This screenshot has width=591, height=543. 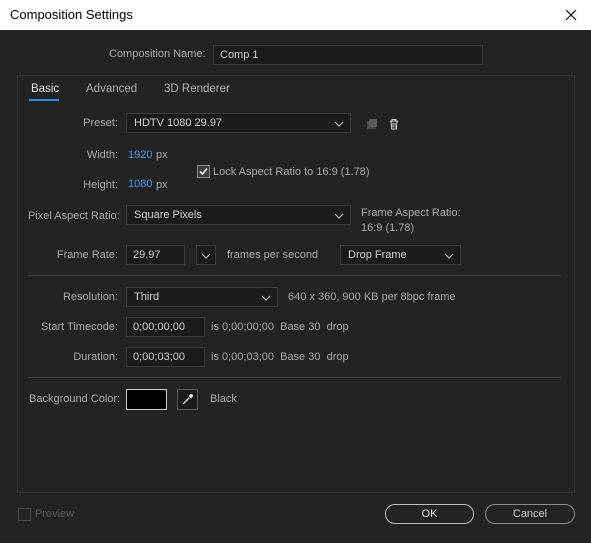 I want to click on save-preset-icon, so click(x=372, y=124).